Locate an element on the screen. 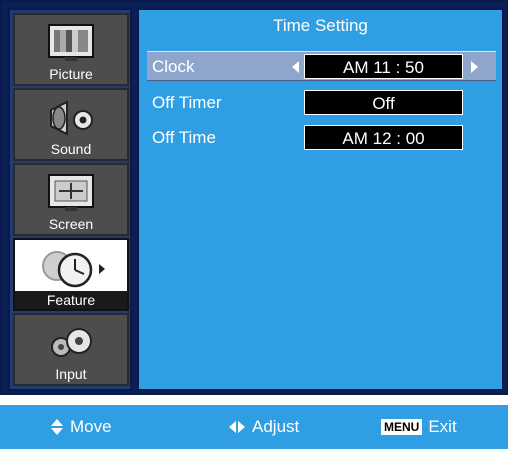 Image resolution: width=508 pixels, height=449 pixels. sidebar-item-label: Input is located at coordinates (71, 374).